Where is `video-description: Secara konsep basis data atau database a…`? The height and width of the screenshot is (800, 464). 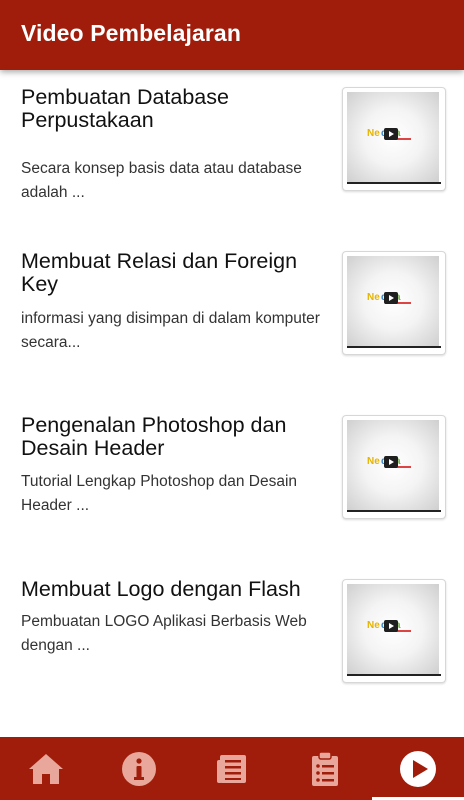
video-description: Secara konsep basis data atau database a… is located at coordinates (161, 180).